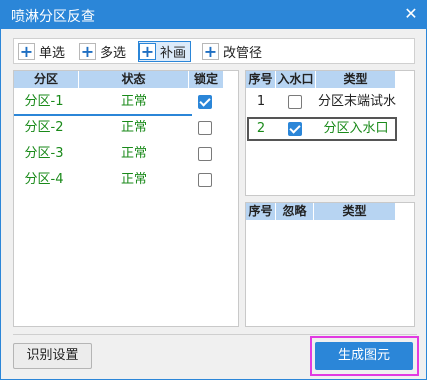  I want to click on close-icon: ✕, so click(411, 14).